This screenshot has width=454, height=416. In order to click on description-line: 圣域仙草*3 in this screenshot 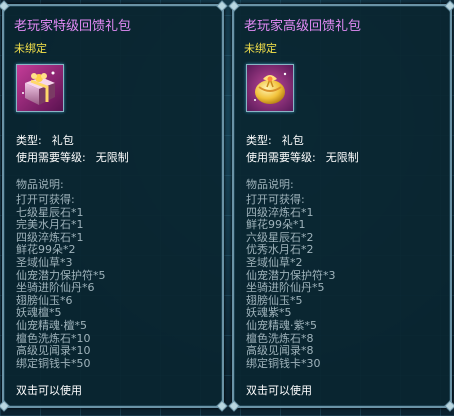, I will do `click(44, 262)`.